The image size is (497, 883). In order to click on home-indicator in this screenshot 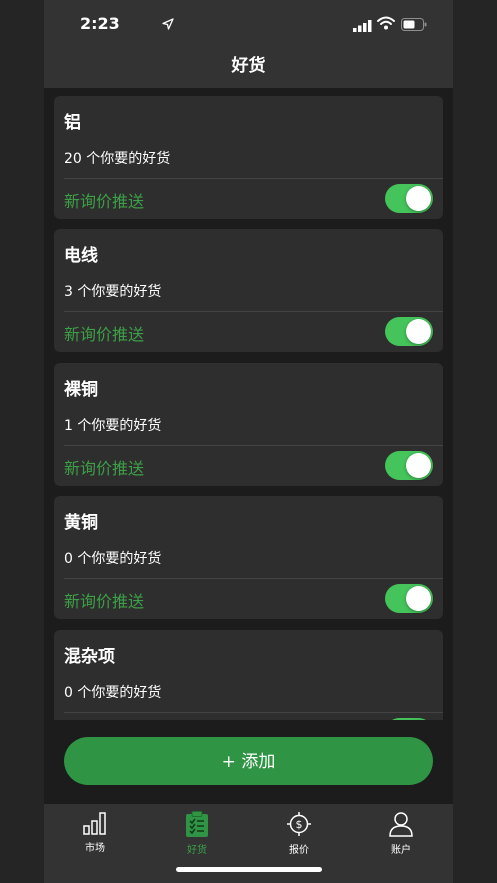, I will do `click(249, 869)`.